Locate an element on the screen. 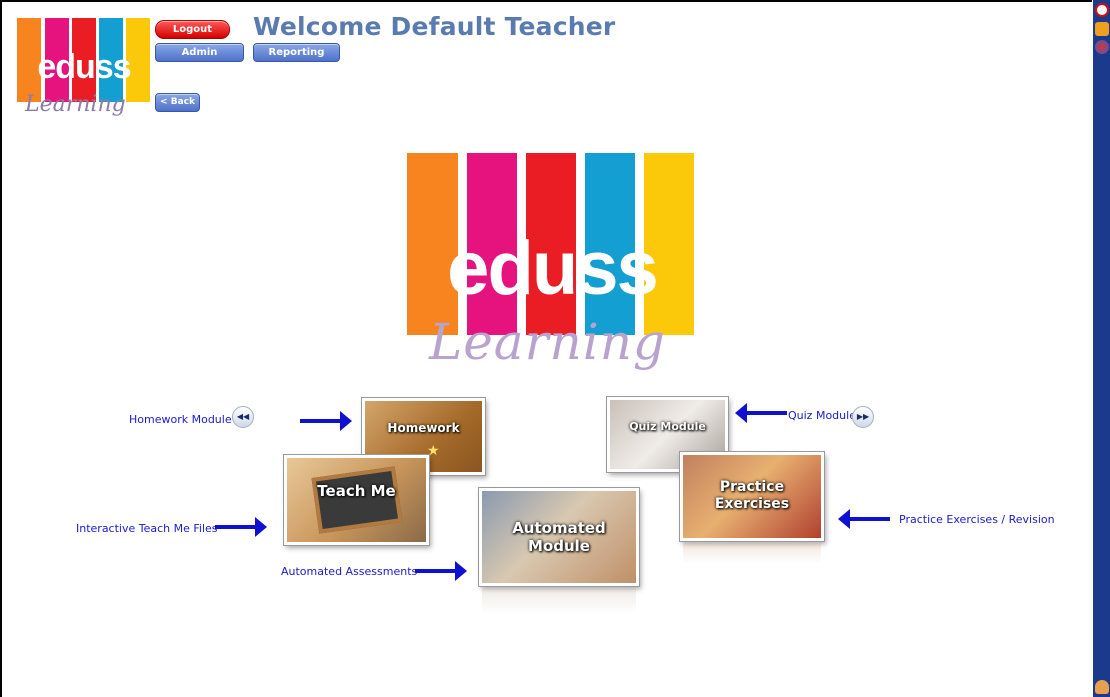 The height and width of the screenshot is (697, 1110). quiz-module-label: Quiz Module is located at coordinates (822, 415).